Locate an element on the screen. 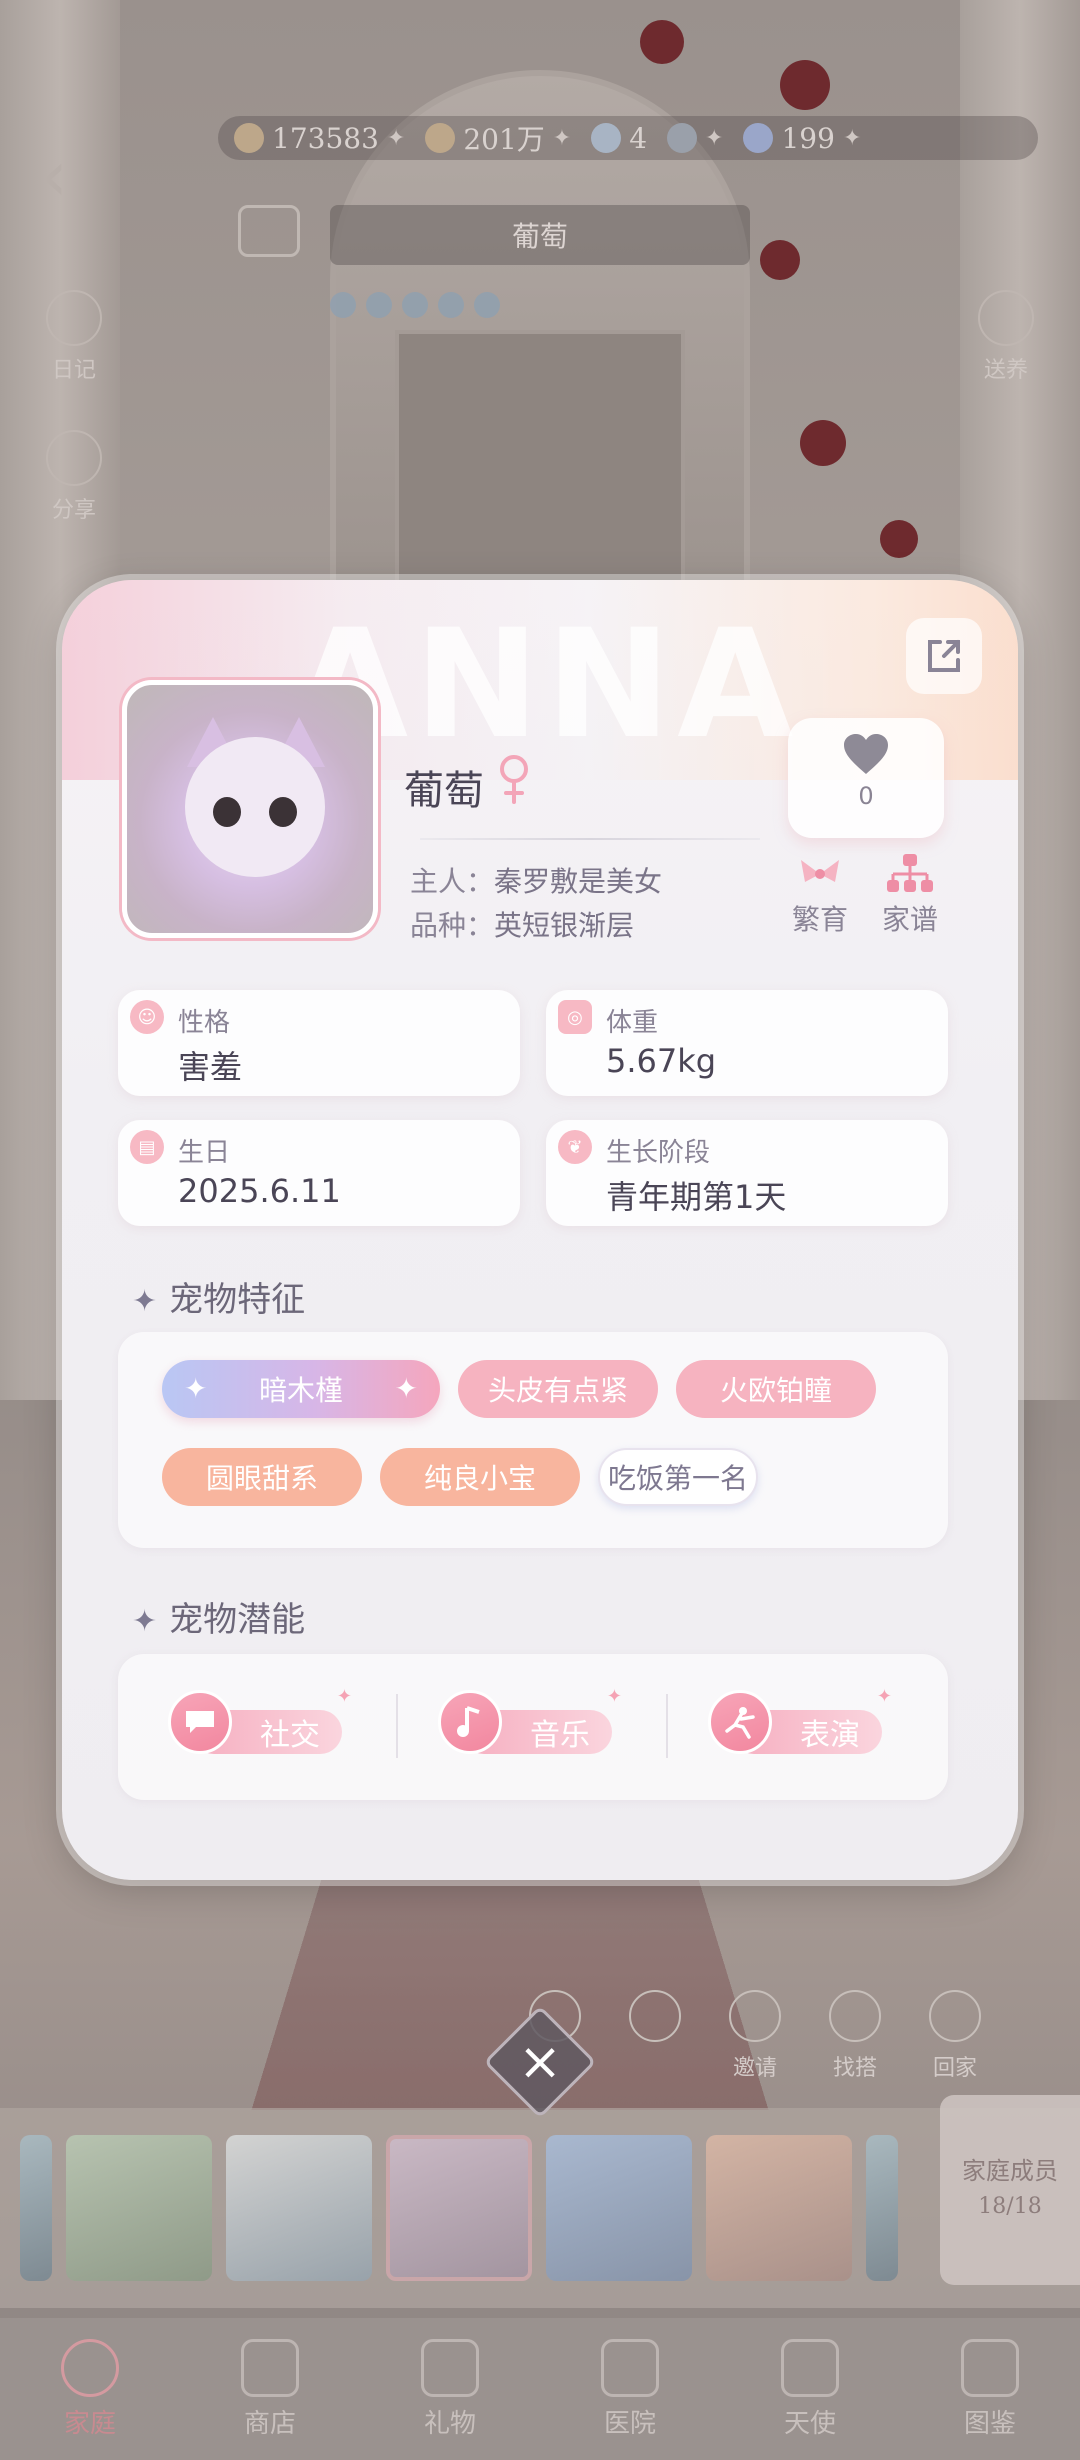  nav-gift: 礼物 is located at coordinates (450, 2389).